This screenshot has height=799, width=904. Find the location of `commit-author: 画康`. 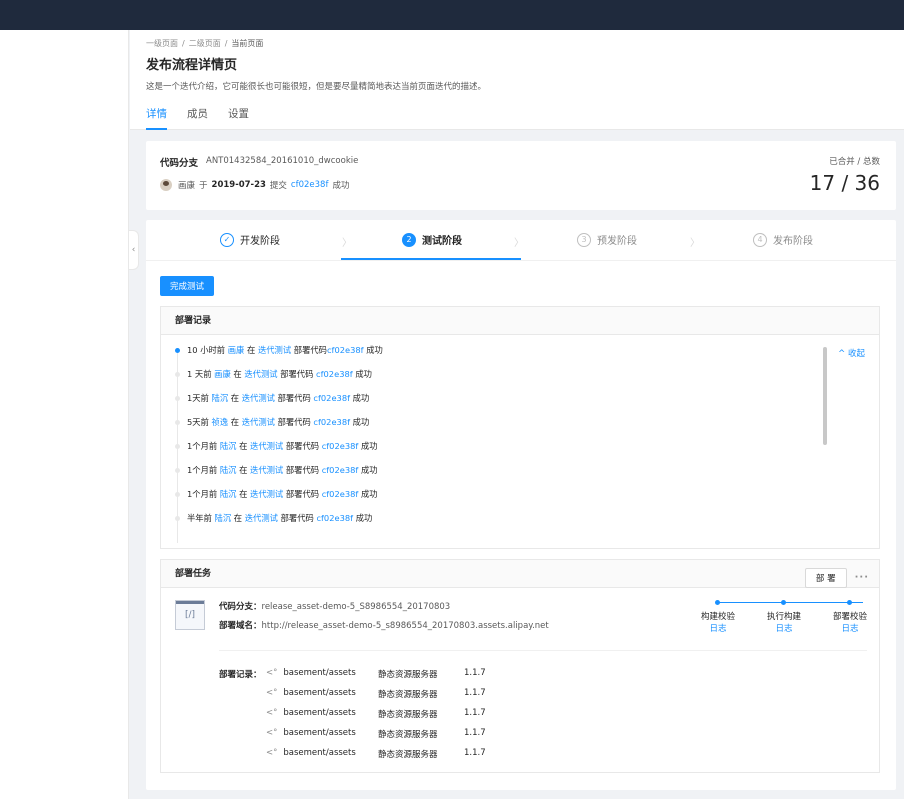

commit-author: 画康 is located at coordinates (187, 186).